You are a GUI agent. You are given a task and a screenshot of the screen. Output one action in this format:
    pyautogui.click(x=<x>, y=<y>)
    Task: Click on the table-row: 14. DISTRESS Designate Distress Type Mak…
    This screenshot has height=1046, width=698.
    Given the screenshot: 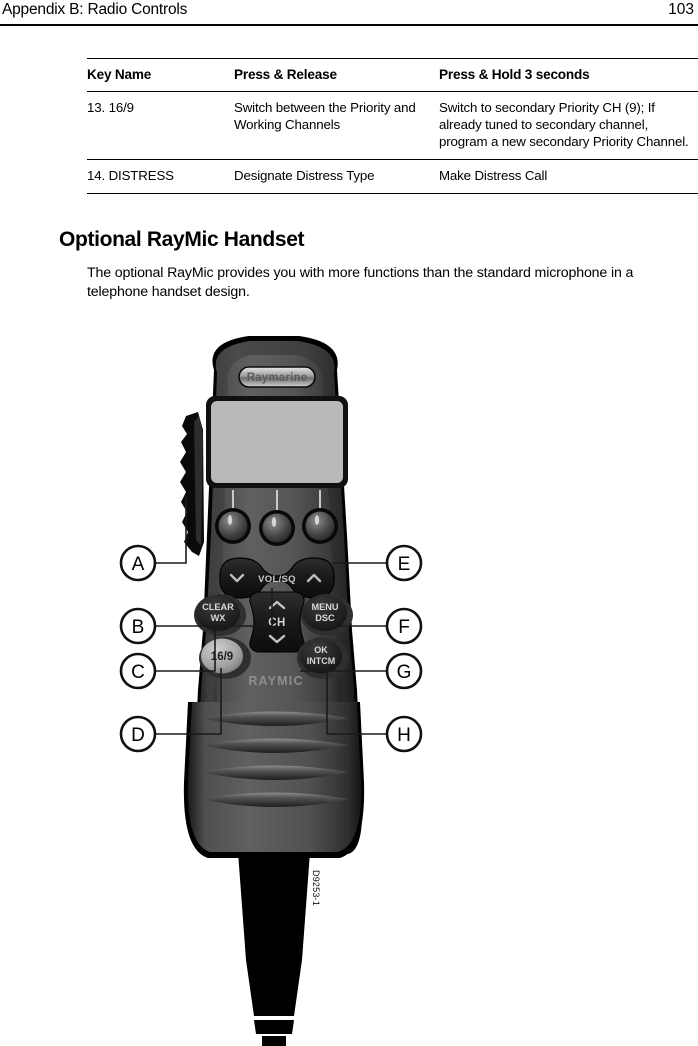 What is the action you would take?
    pyautogui.click(x=392, y=177)
    